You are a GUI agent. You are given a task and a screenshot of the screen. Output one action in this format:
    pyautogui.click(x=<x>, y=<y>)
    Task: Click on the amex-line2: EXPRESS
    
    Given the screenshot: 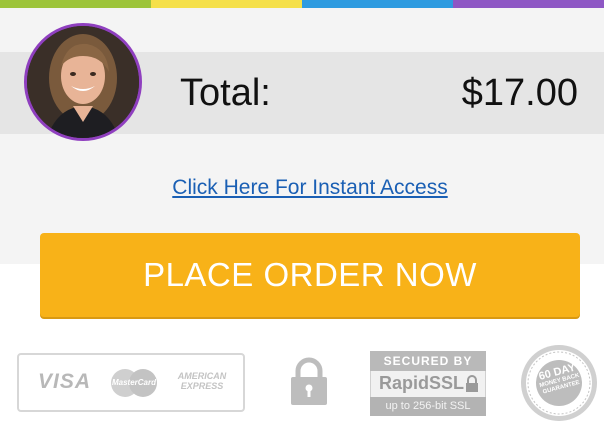 What is the action you would take?
    pyautogui.click(x=202, y=386)
    